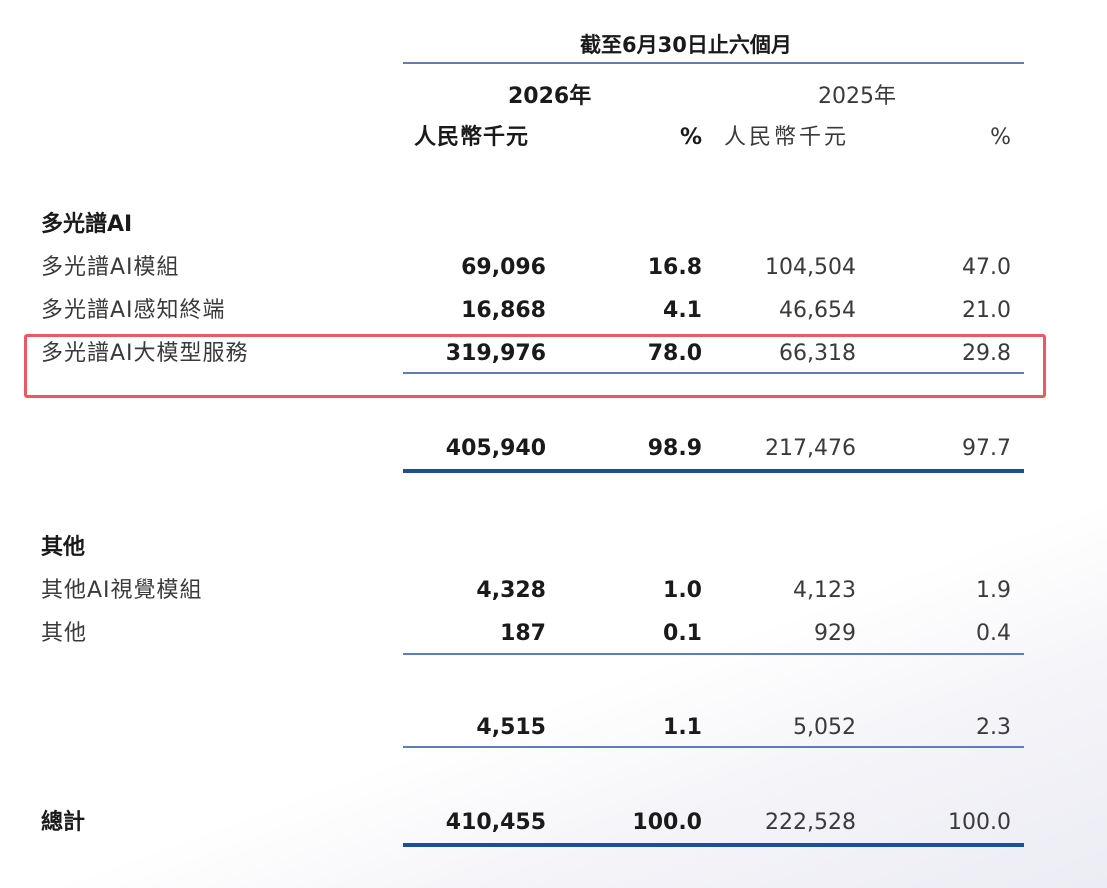 The width and height of the screenshot is (1107, 888). I want to click on row-prev-pct: 47.0, so click(986, 267).